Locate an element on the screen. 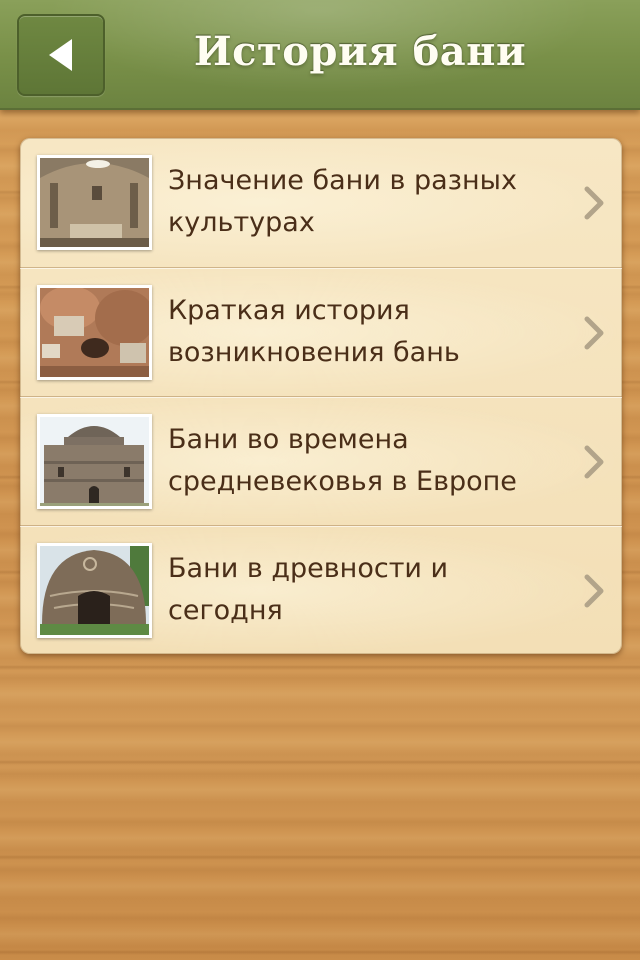  back-arrow-icon is located at coordinates (60, 55).